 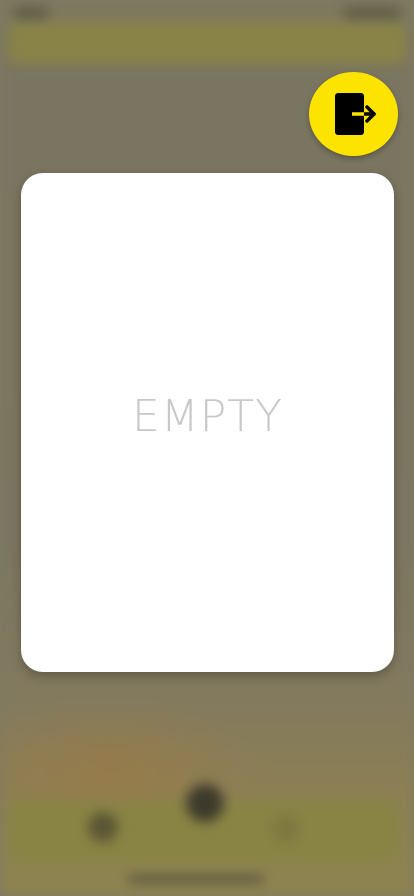 I want to click on empty-state-text: EMPTY, so click(x=207, y=416).